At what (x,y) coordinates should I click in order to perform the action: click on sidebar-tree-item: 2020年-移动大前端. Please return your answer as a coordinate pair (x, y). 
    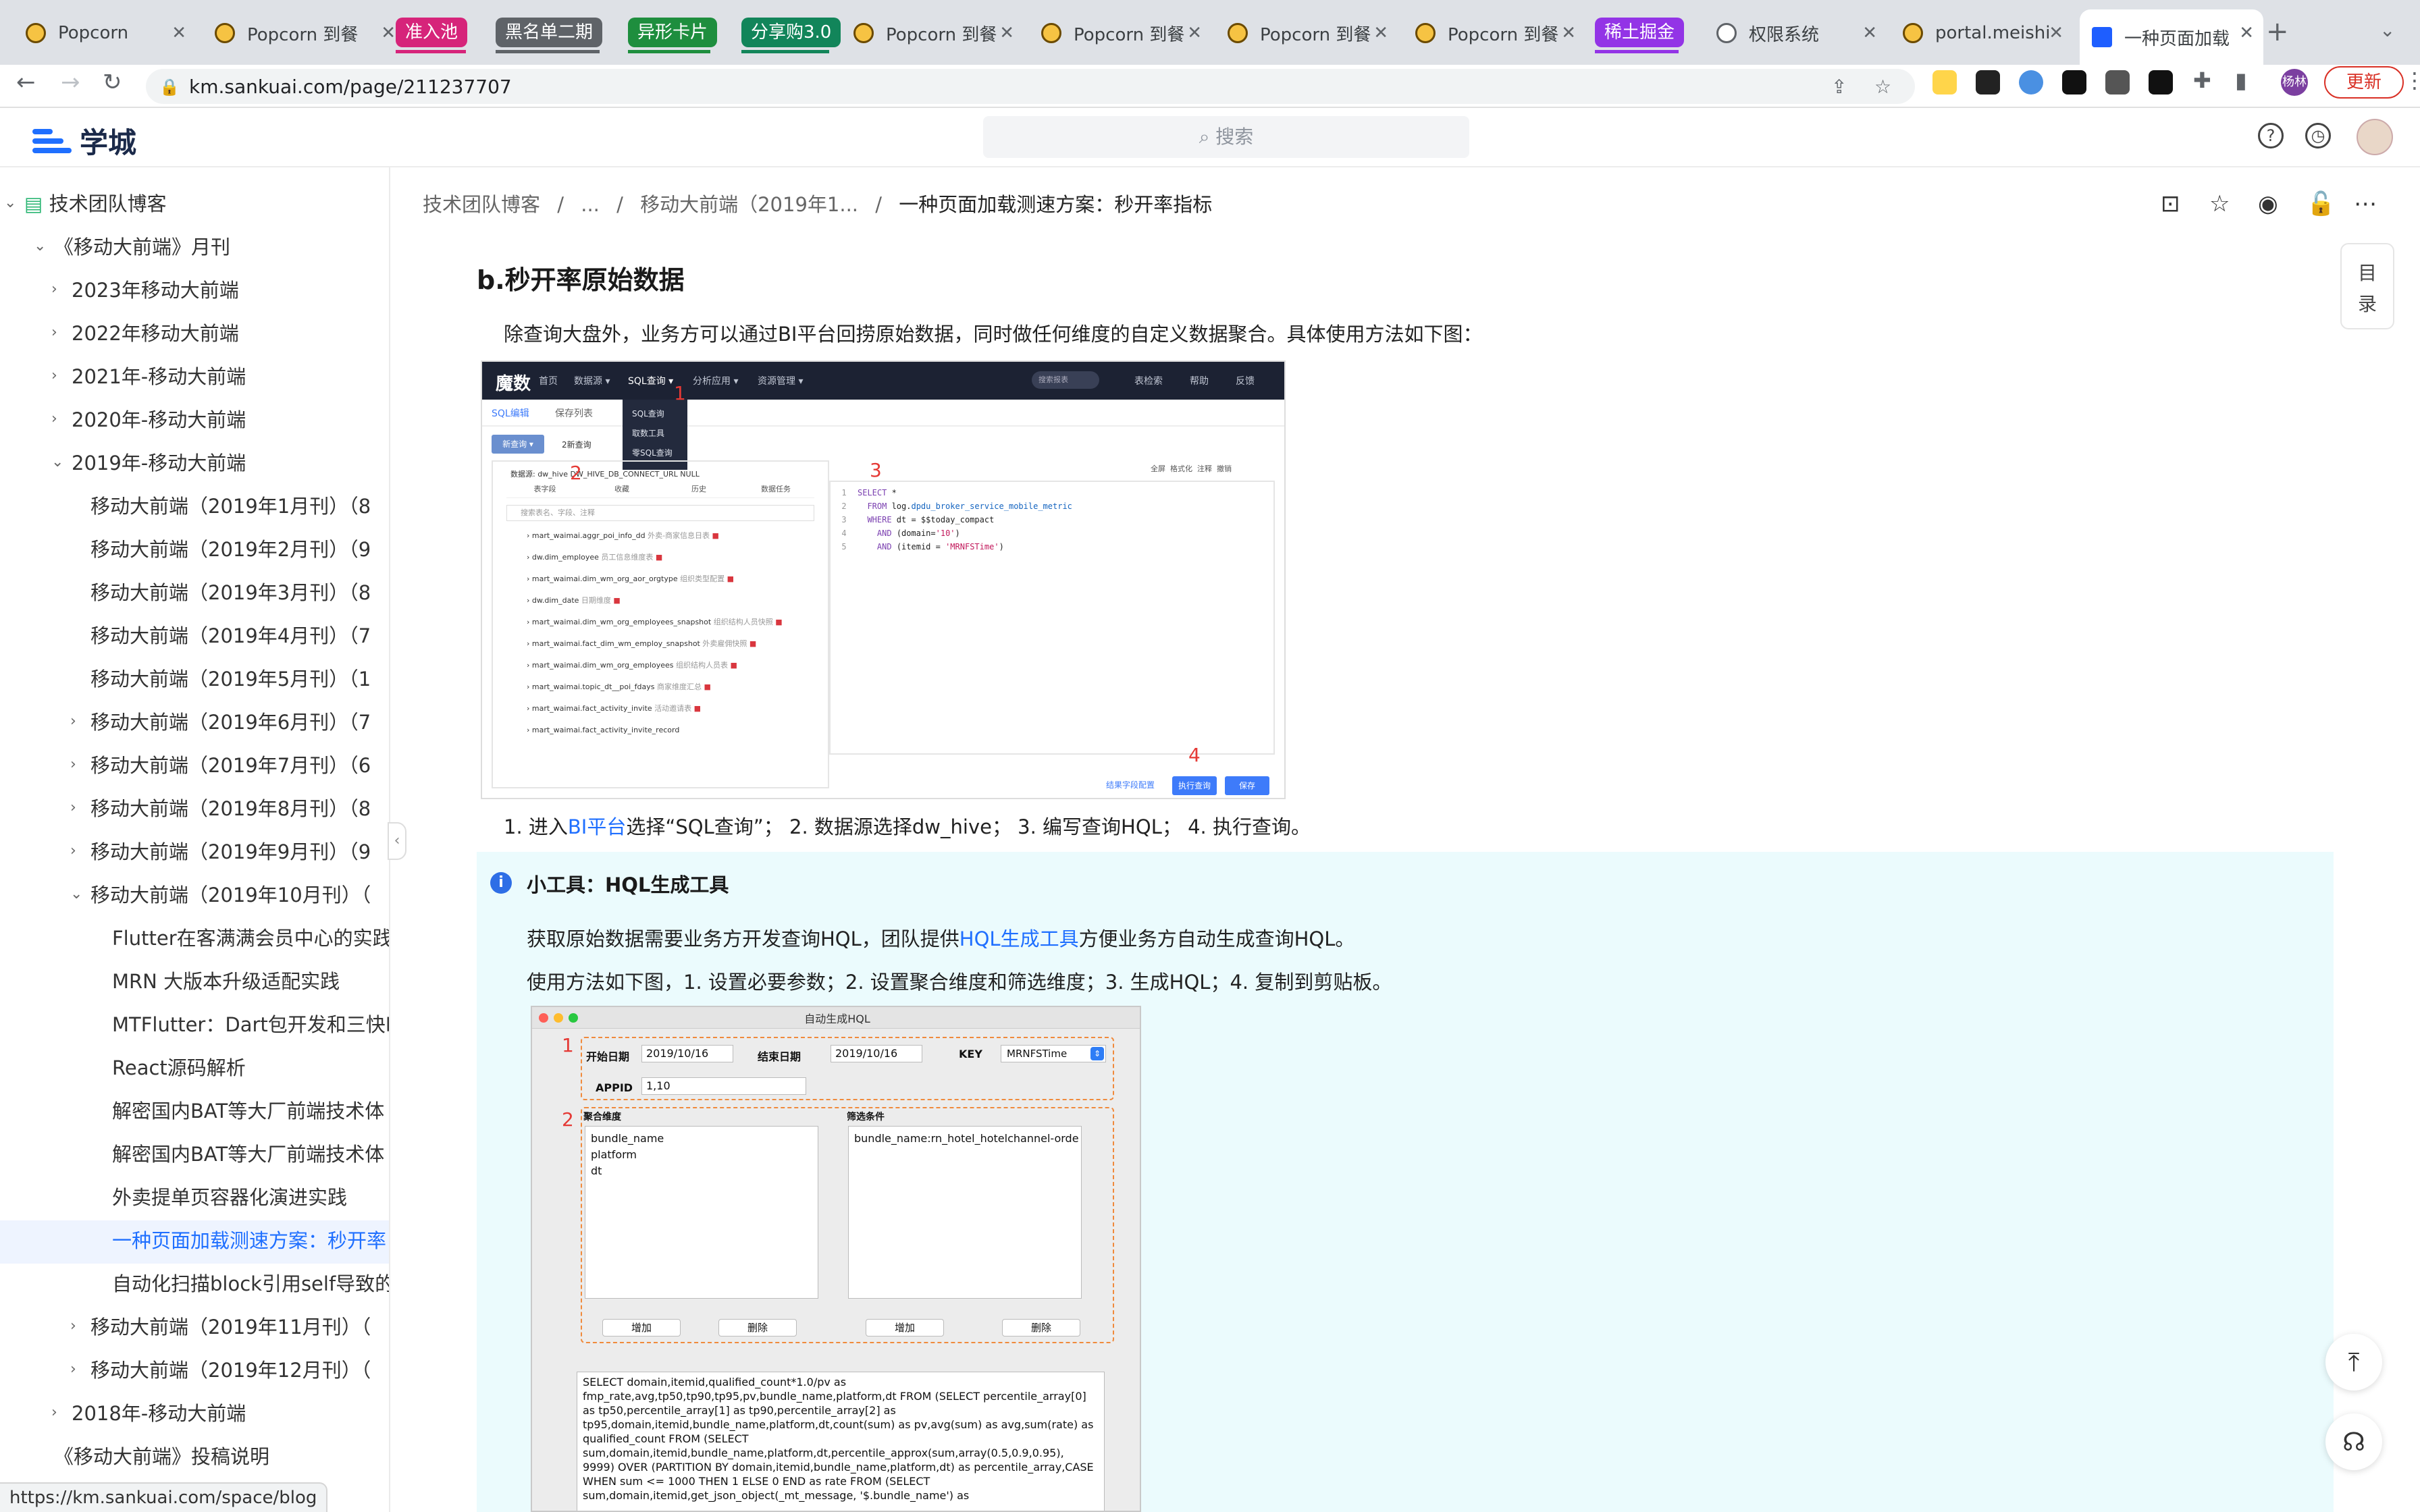
    Looking at the image, I should click on (230, 419).